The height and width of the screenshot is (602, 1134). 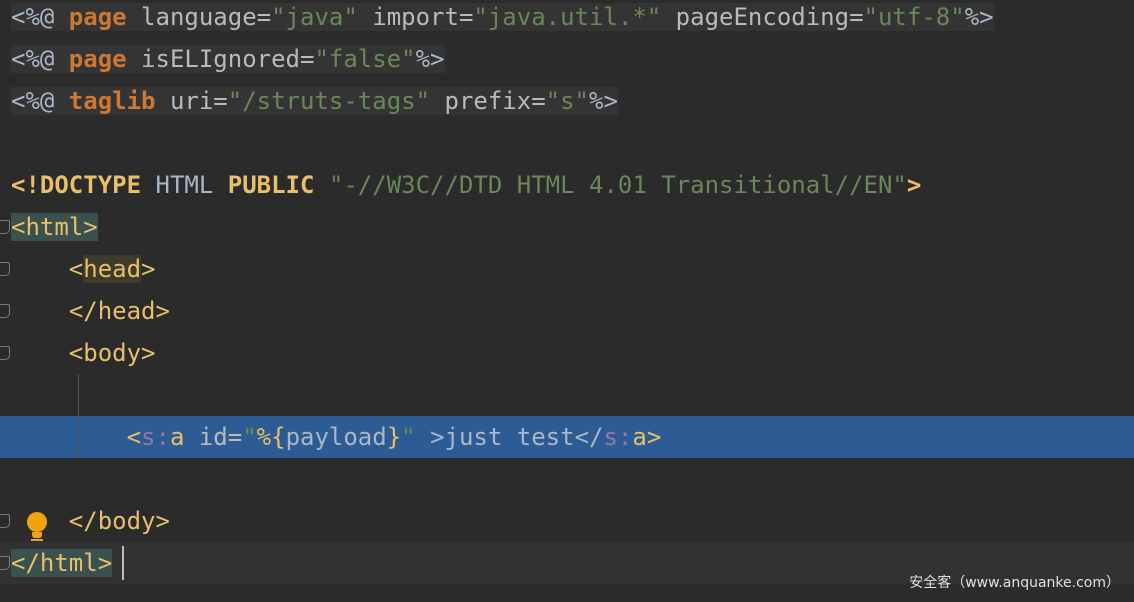 I want to click on code-token: </head>, so click(x=90, y=311).